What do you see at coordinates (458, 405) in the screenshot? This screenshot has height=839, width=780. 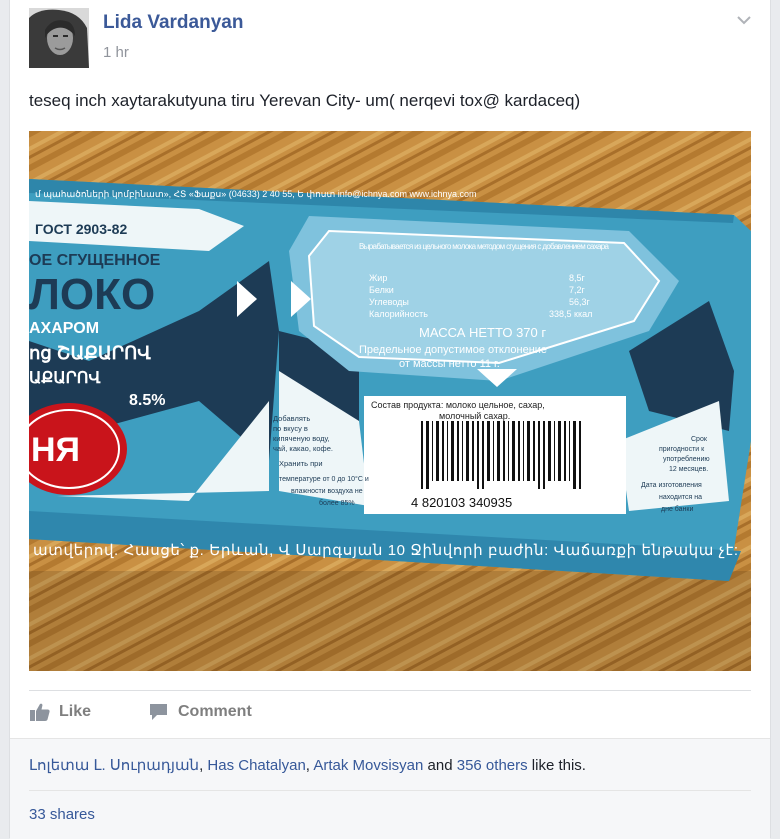 I see `label-composition-line1: Состав продукта: молоко цельное, сахар,` at bounding box center [458, 405].